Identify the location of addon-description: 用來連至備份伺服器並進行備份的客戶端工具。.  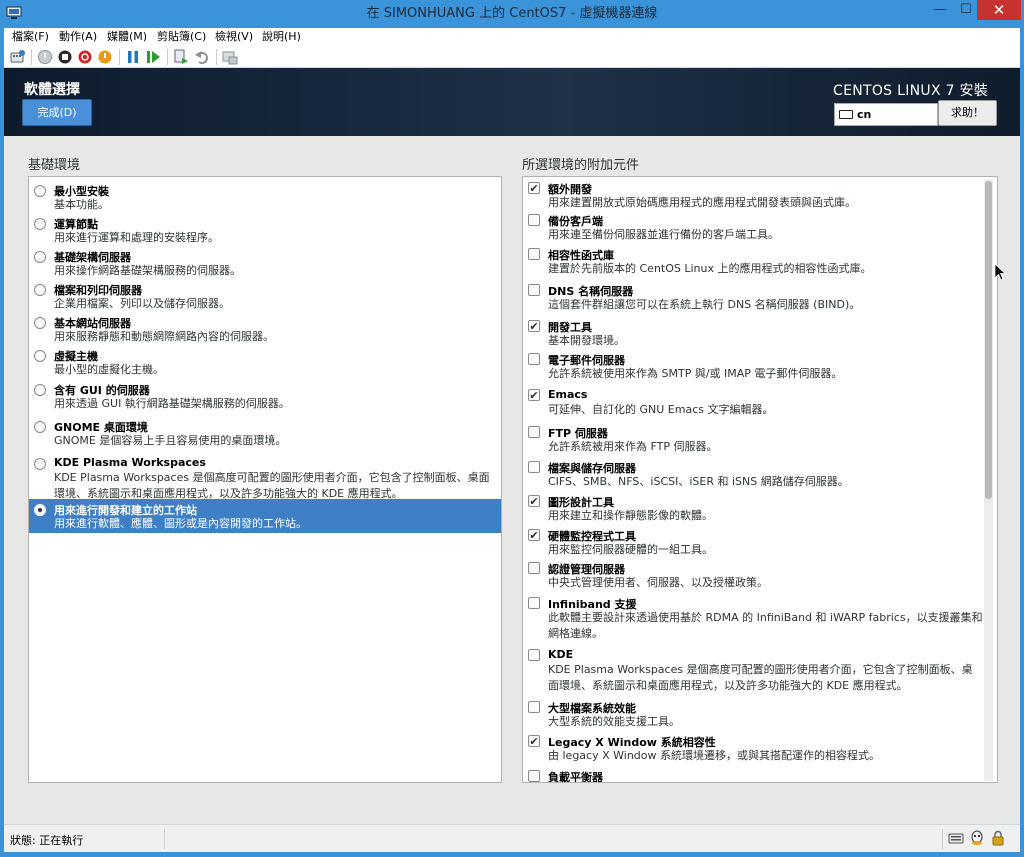
(663, 234).